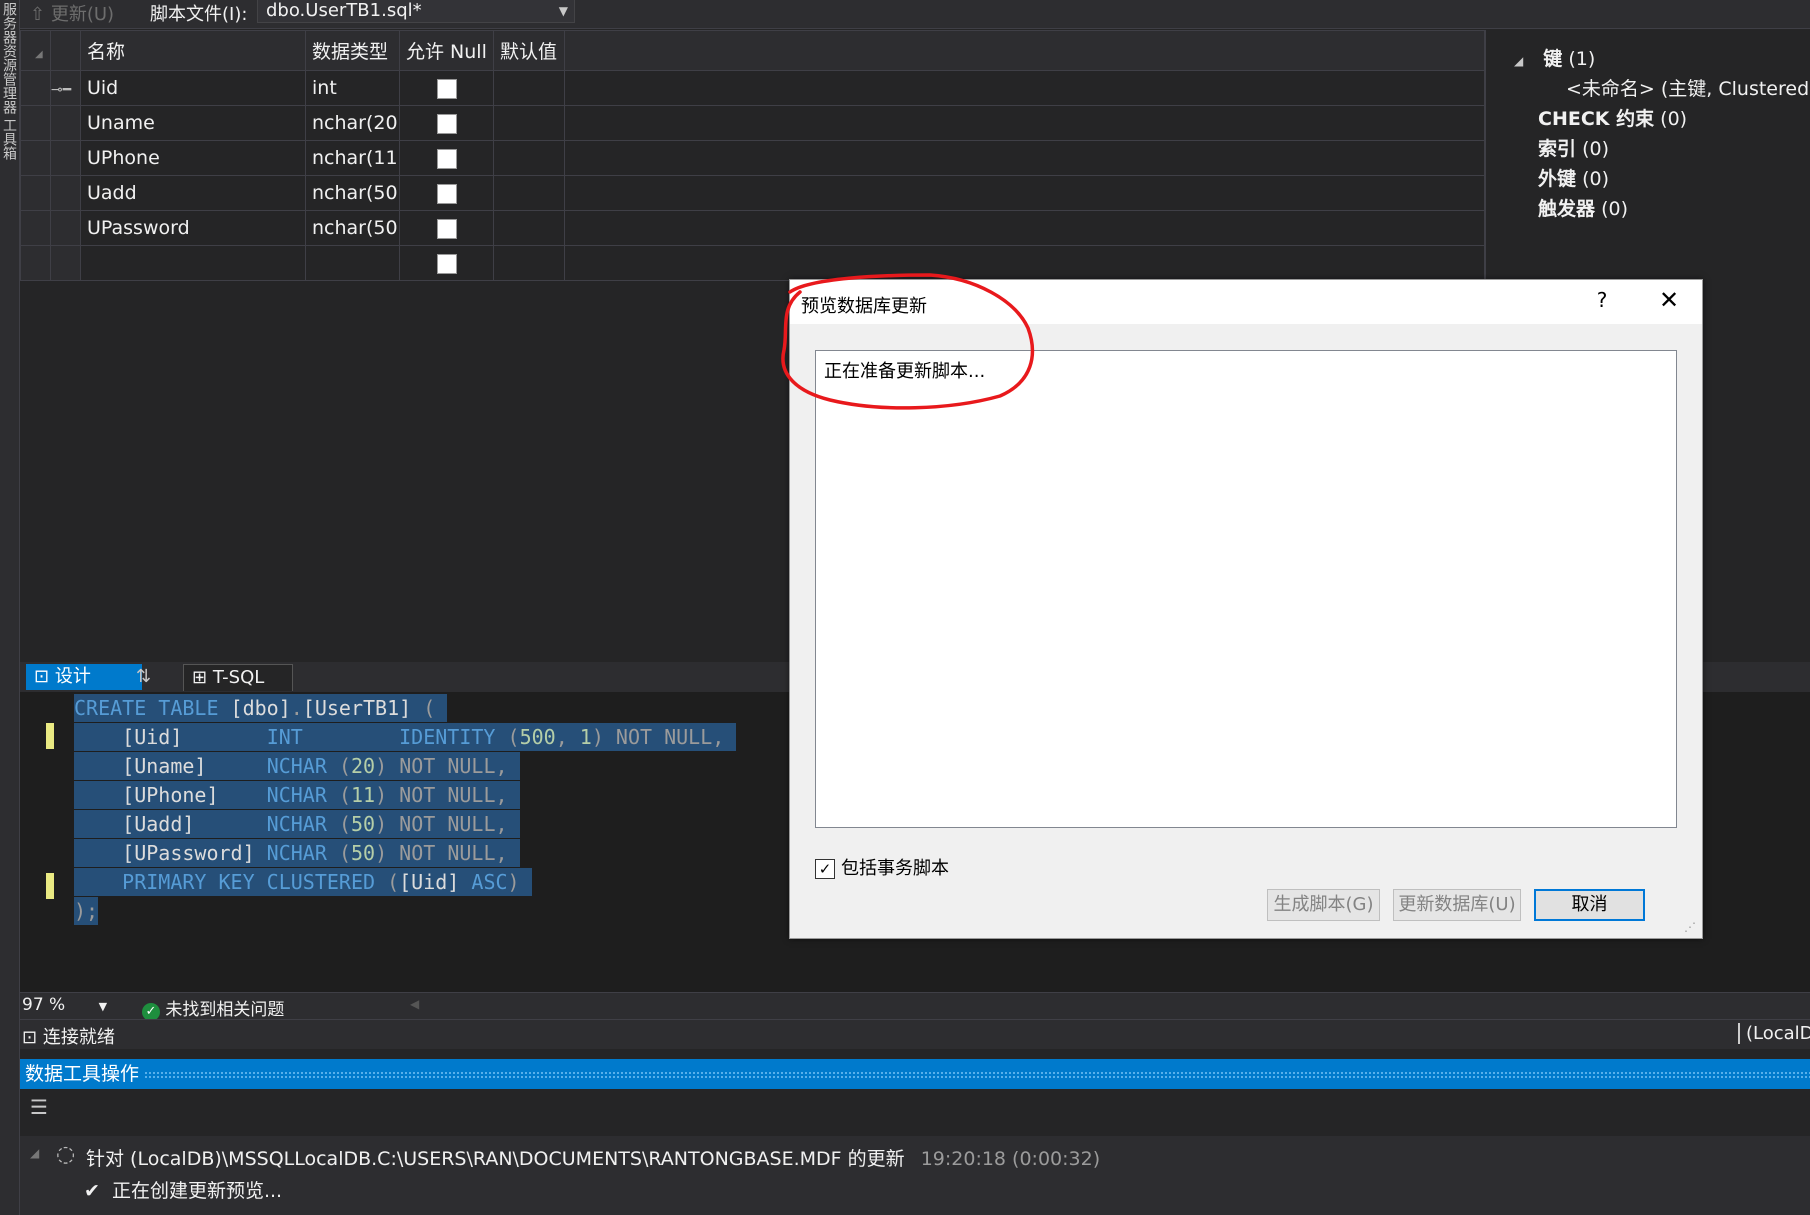 The image size is (1810, 1215). What do you see at coordinates (825, 869) in the screenshot?
I see `checkbox-checked-icon: ✓` at bounding box center [825, 869].